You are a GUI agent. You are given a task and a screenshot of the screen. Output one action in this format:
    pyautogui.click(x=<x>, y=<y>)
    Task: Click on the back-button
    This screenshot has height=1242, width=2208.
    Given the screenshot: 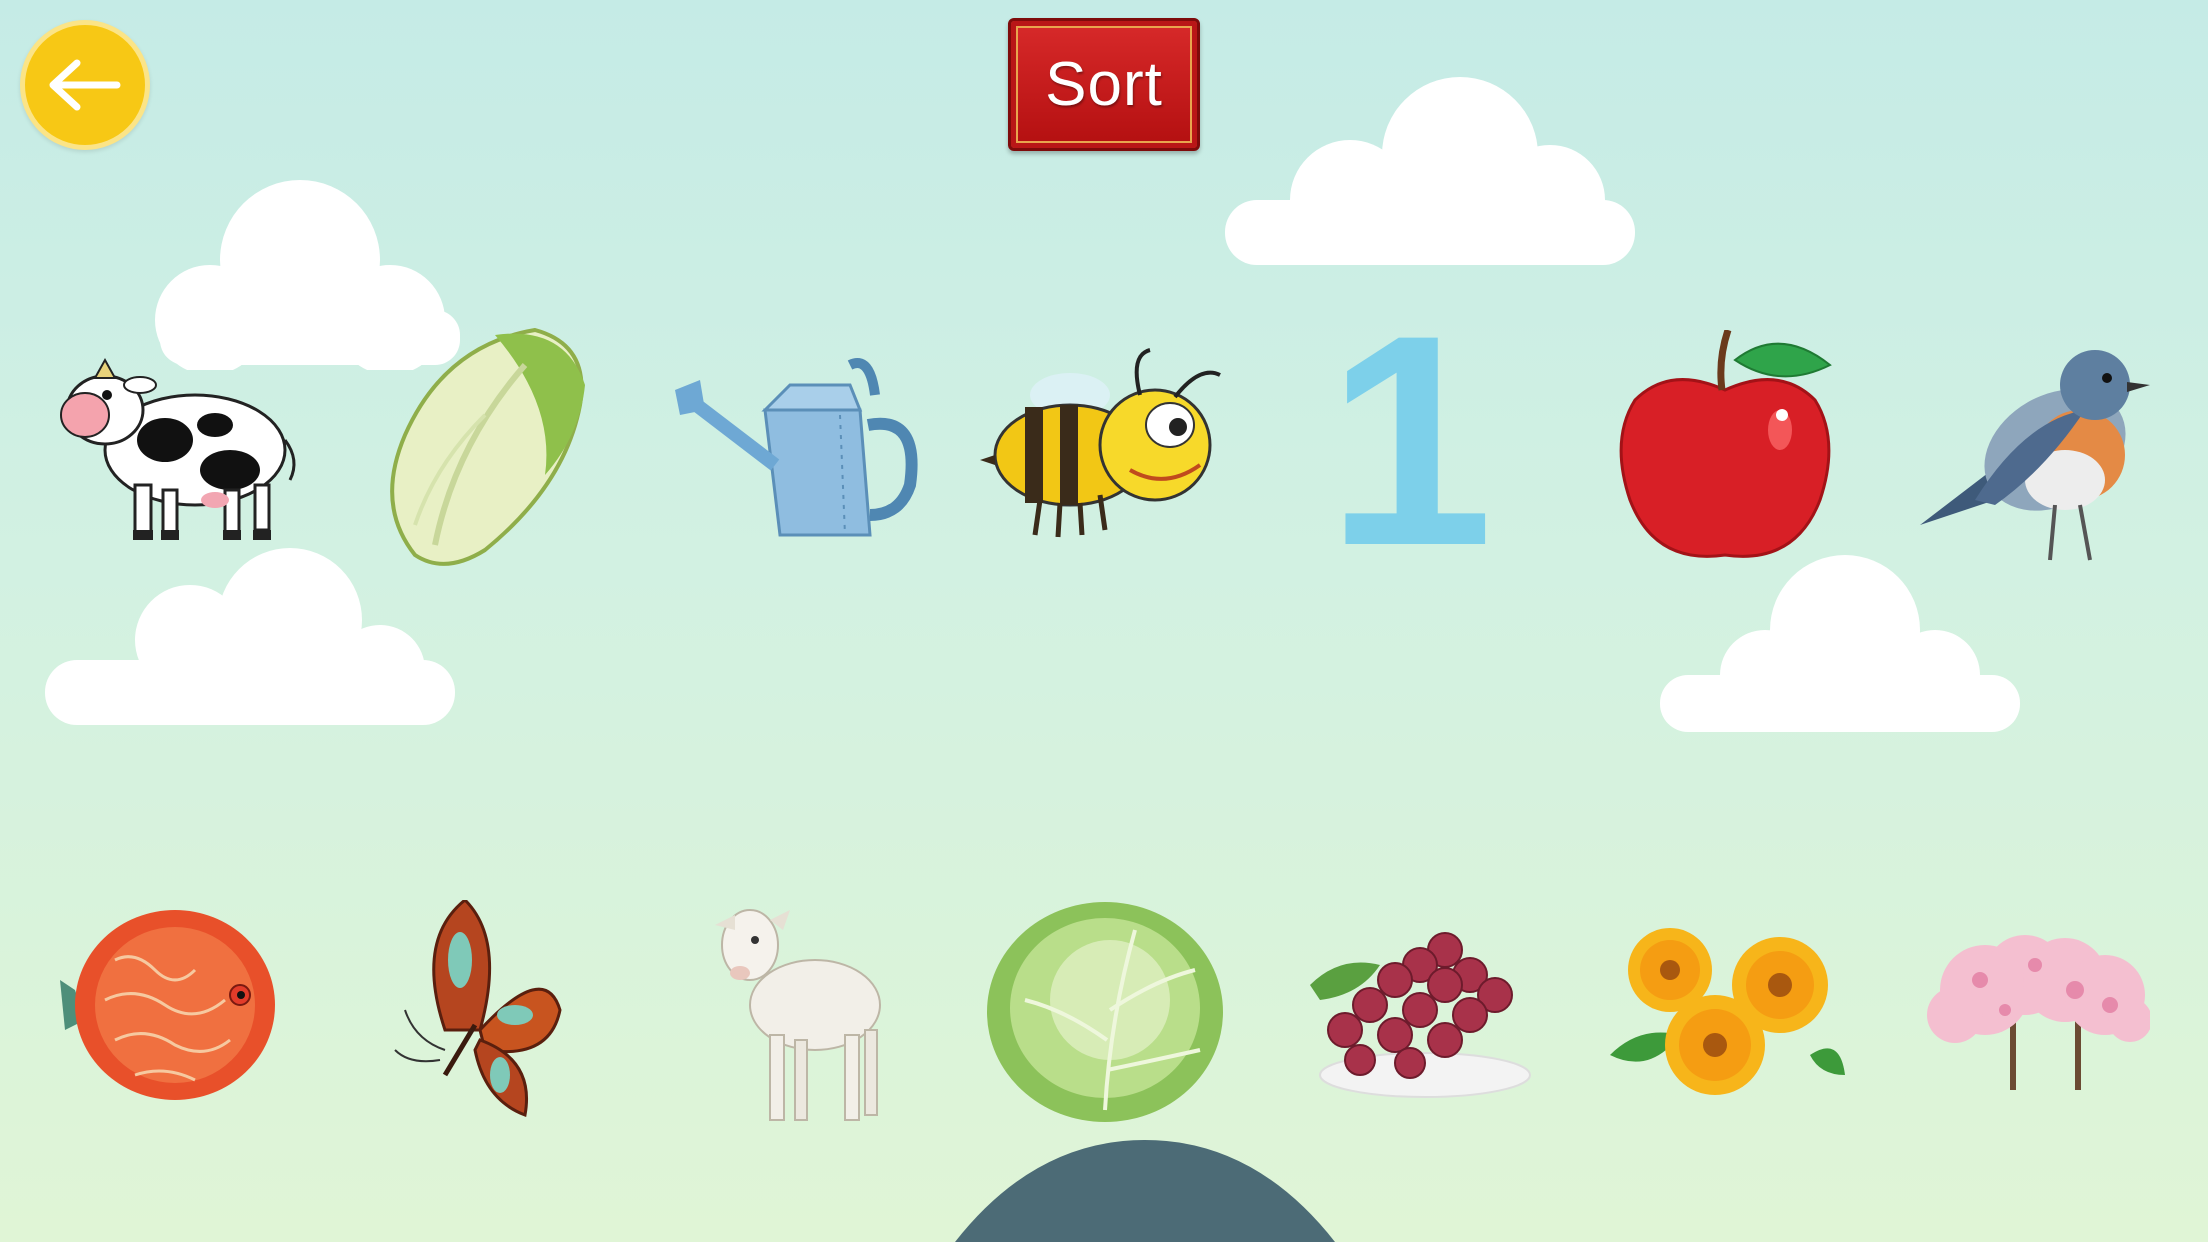 What is the action you would take?
    pyautogui.click(x=85, y=85)
    